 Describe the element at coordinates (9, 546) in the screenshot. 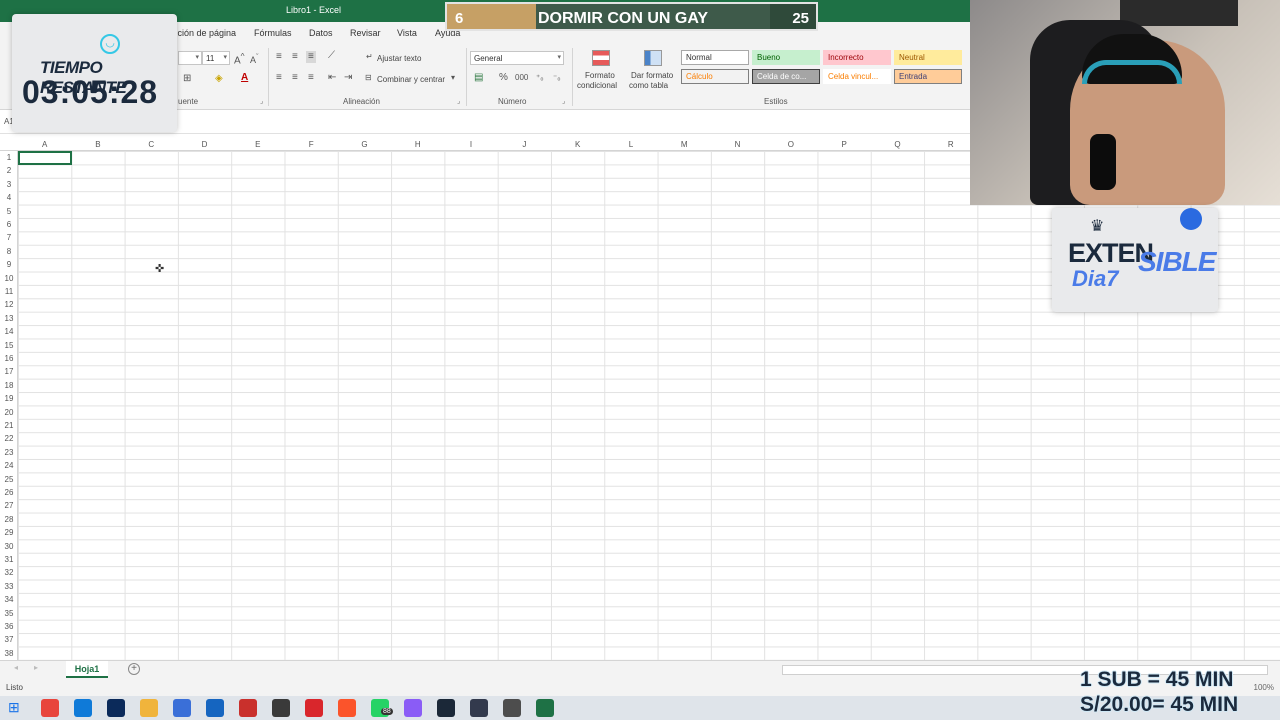

I see `row-header: 30` at that location.